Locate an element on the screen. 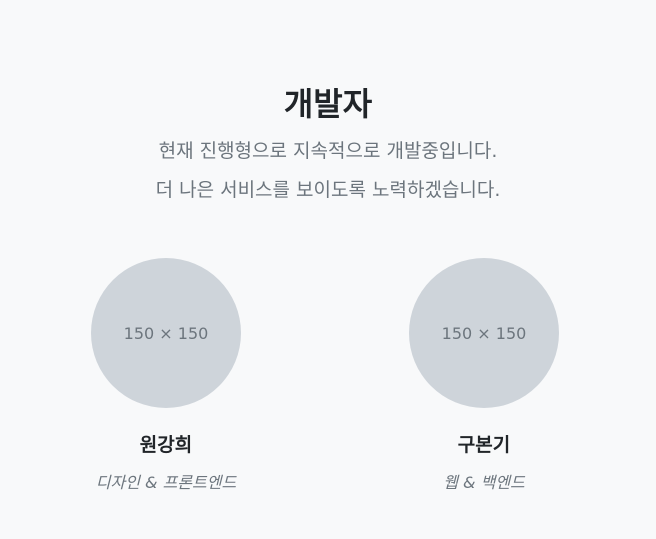 Image resolution: width=656 pixels, height=539 pixels. section-subtitle-line-2: 더 나은 서비스를 보이도록 노력하겠습니다. is located at coordinates (328, 190).